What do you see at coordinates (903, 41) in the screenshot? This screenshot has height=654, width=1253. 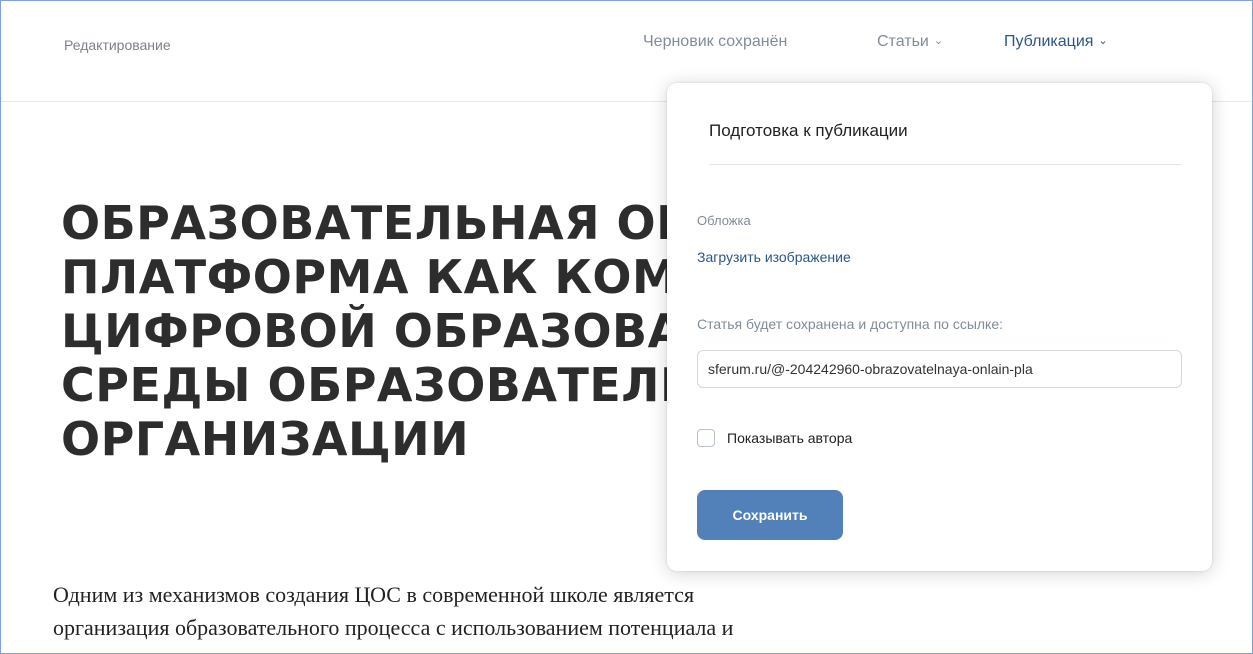 I see `articles-menu-label: Статьи` at bounding box center [903, 41].